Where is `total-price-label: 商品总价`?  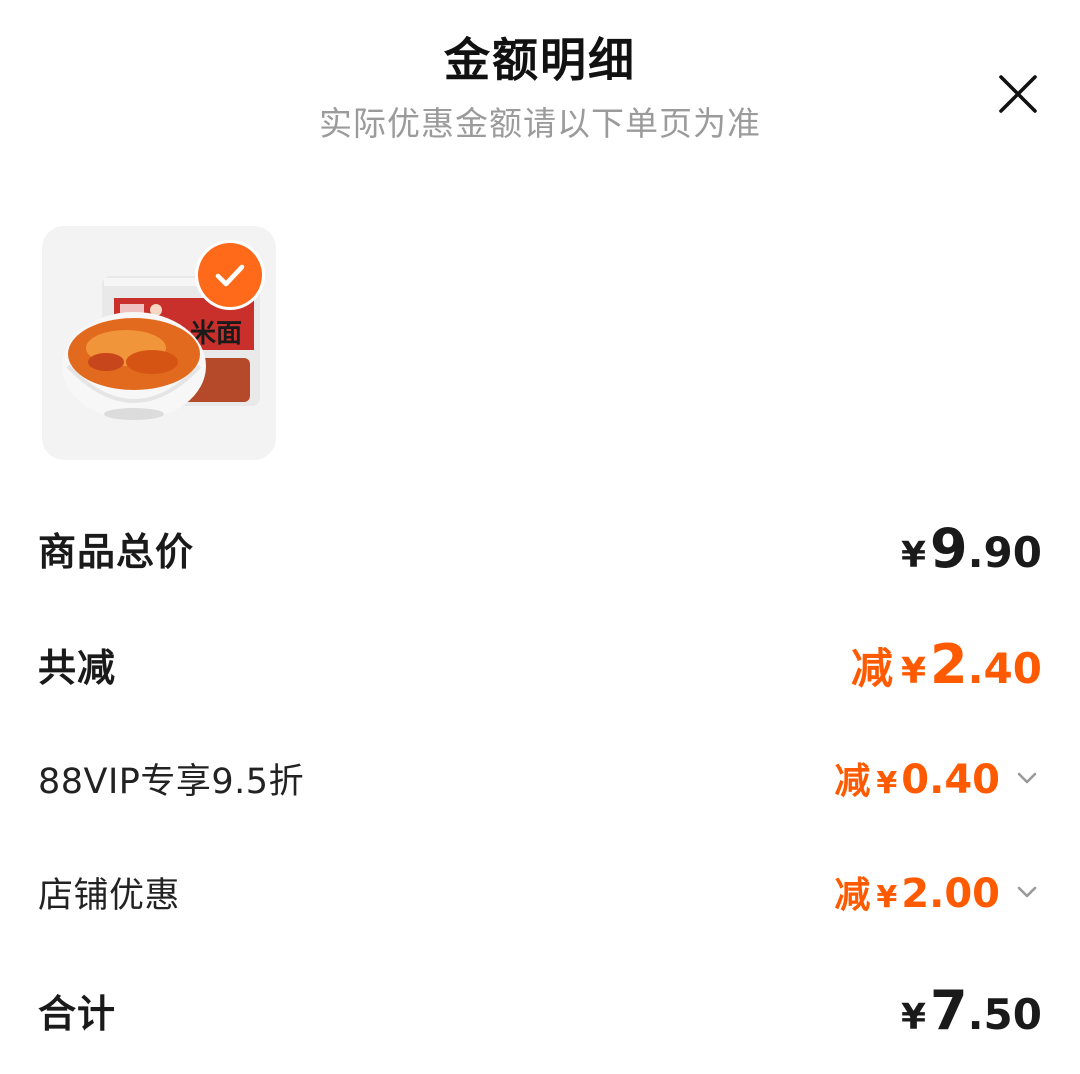 total-price-label: 商品总价 is located at coordinates (116, 551).